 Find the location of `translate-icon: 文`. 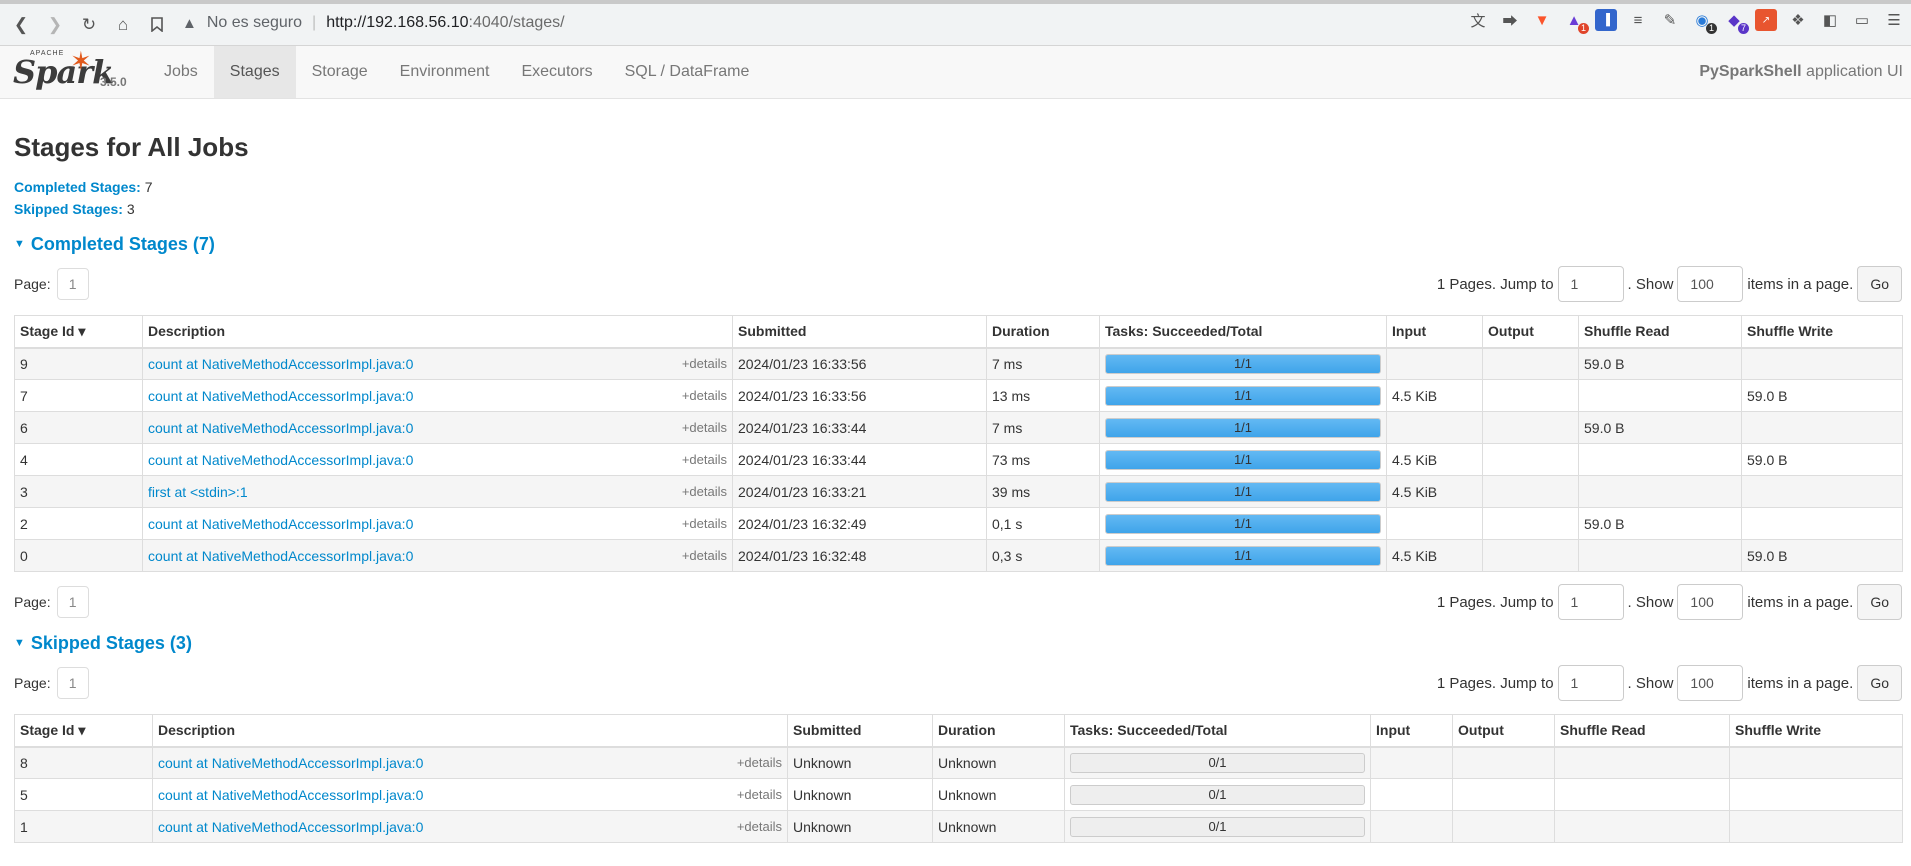

translate-icon: 文 is located at coordinates (1478, 20).